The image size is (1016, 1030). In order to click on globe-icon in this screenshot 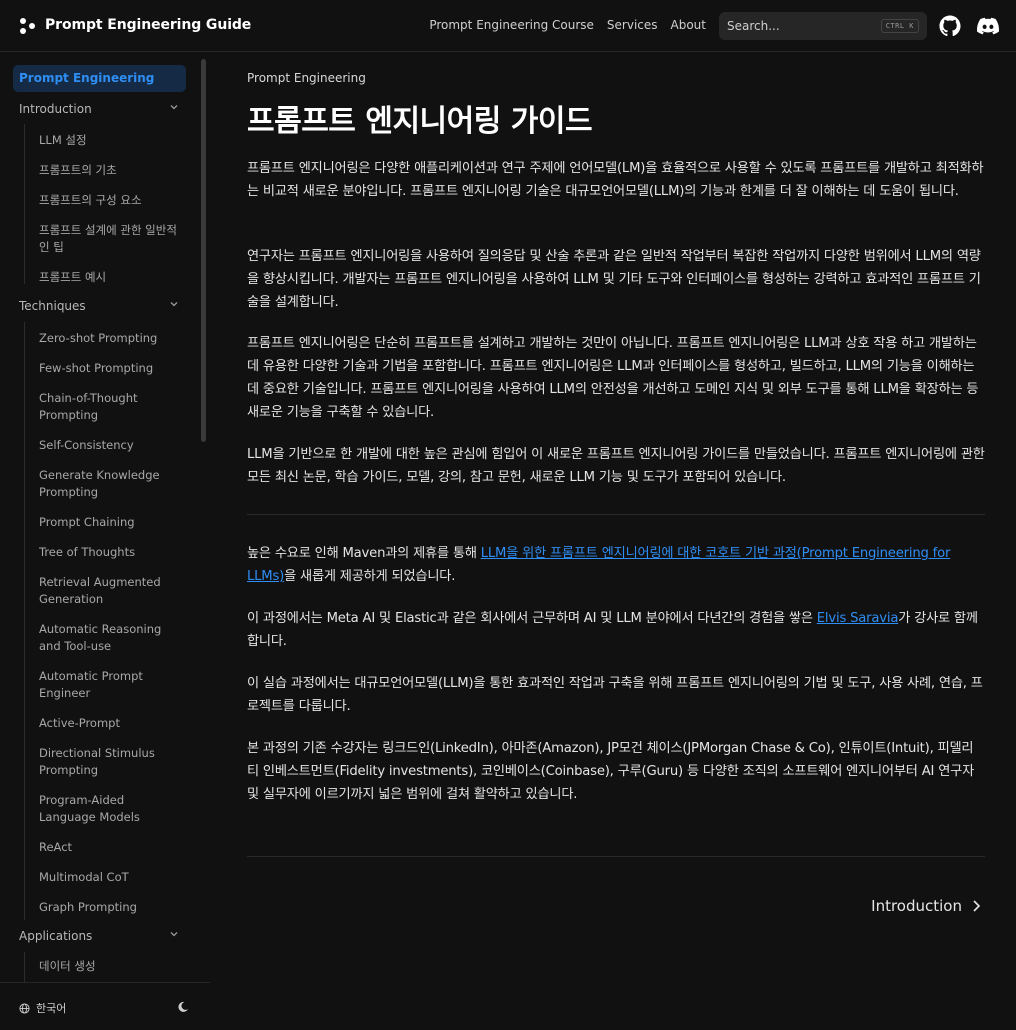, I will do `click(24, 1008)`.